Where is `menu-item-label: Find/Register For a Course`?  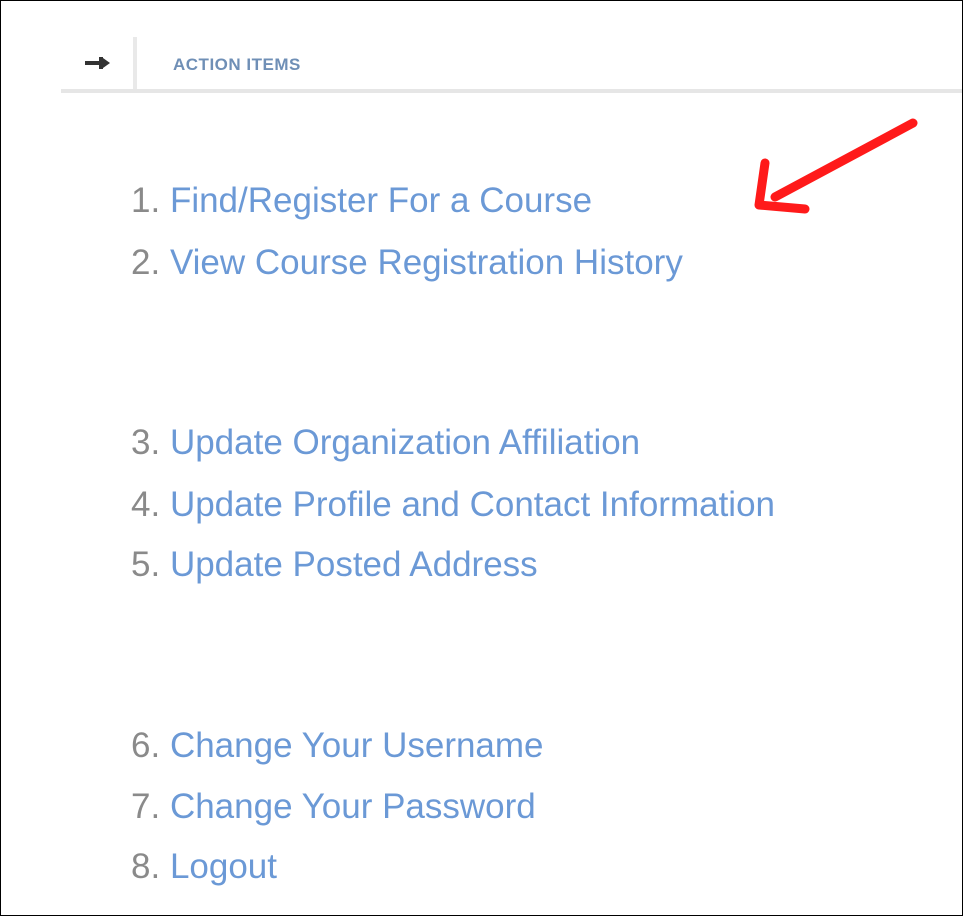 menu-item-label: Find/Register For a Course is located at coordinates (381, 200).